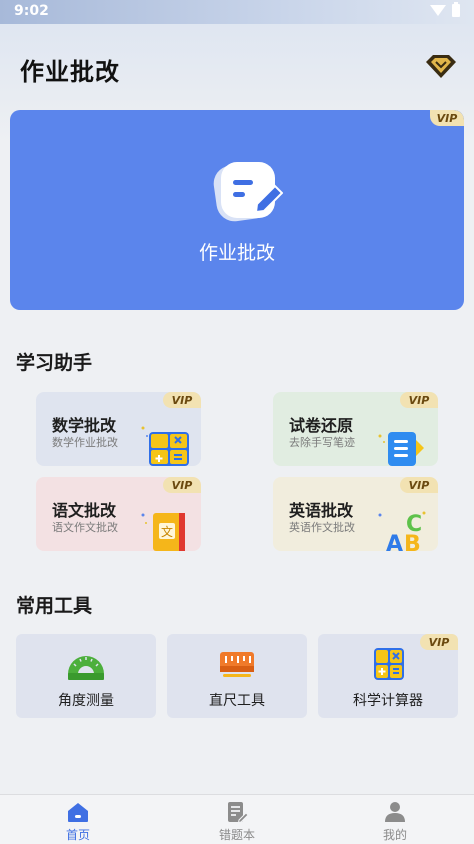 This screenshot has height=844, width=474. What do you see at coordinates (237, 12) in the screenshot?
I see `status-bar: 9:02` at bounding box center [237, 12].